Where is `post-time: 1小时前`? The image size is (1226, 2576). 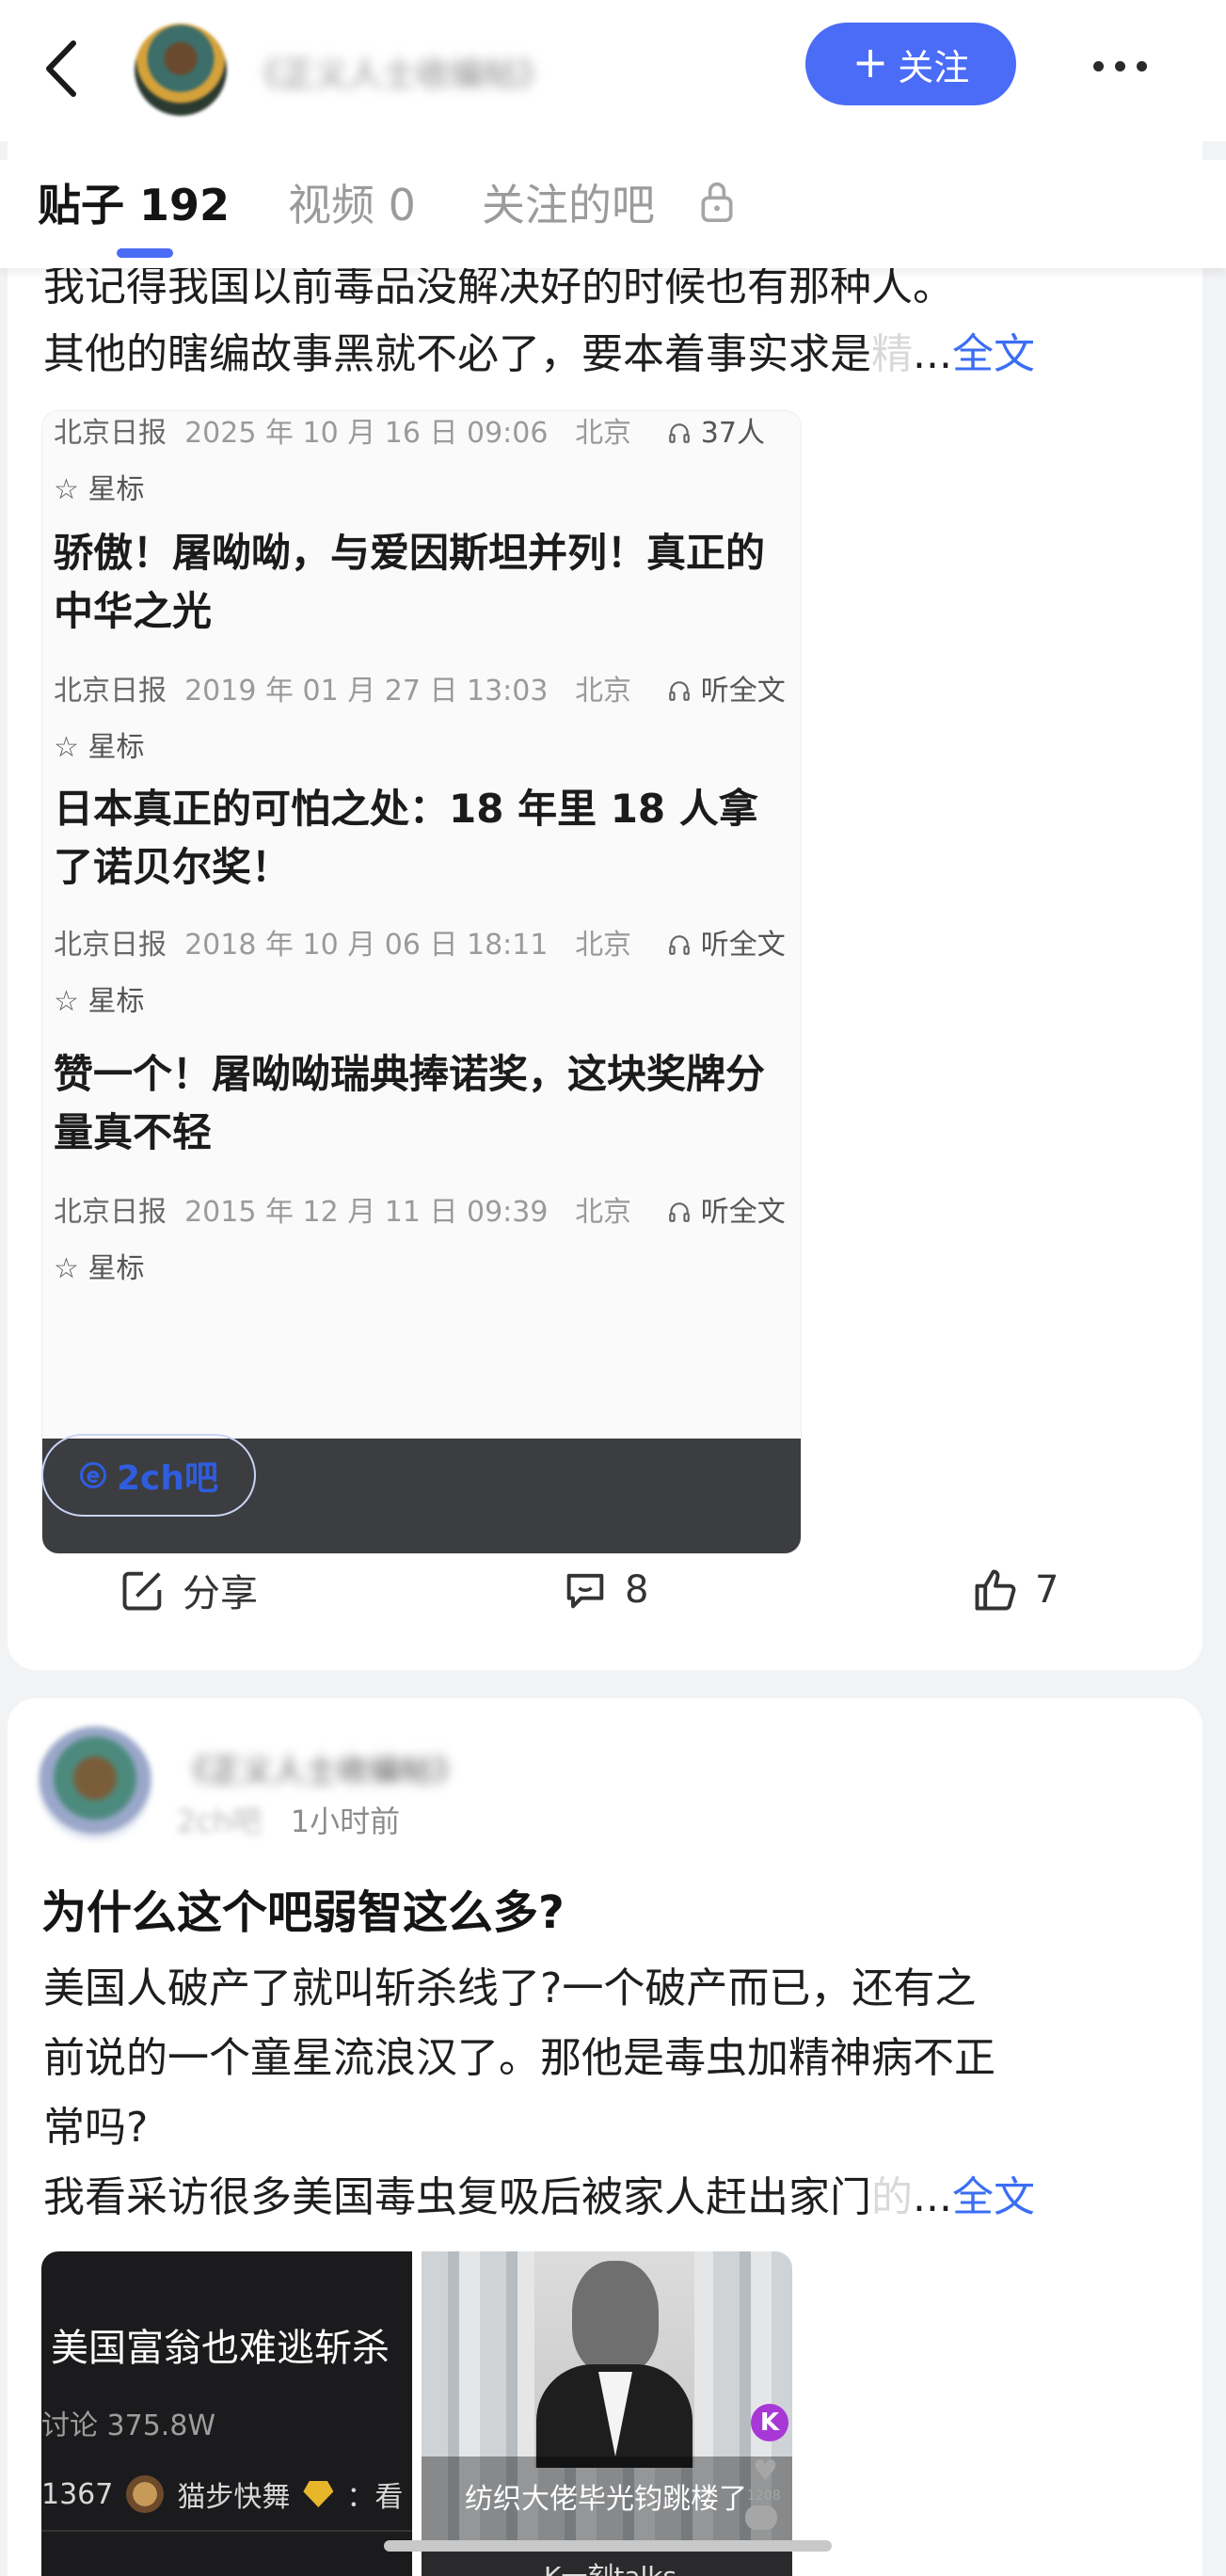
post-time: 1小时前 is located at coordinates (345, 1822).